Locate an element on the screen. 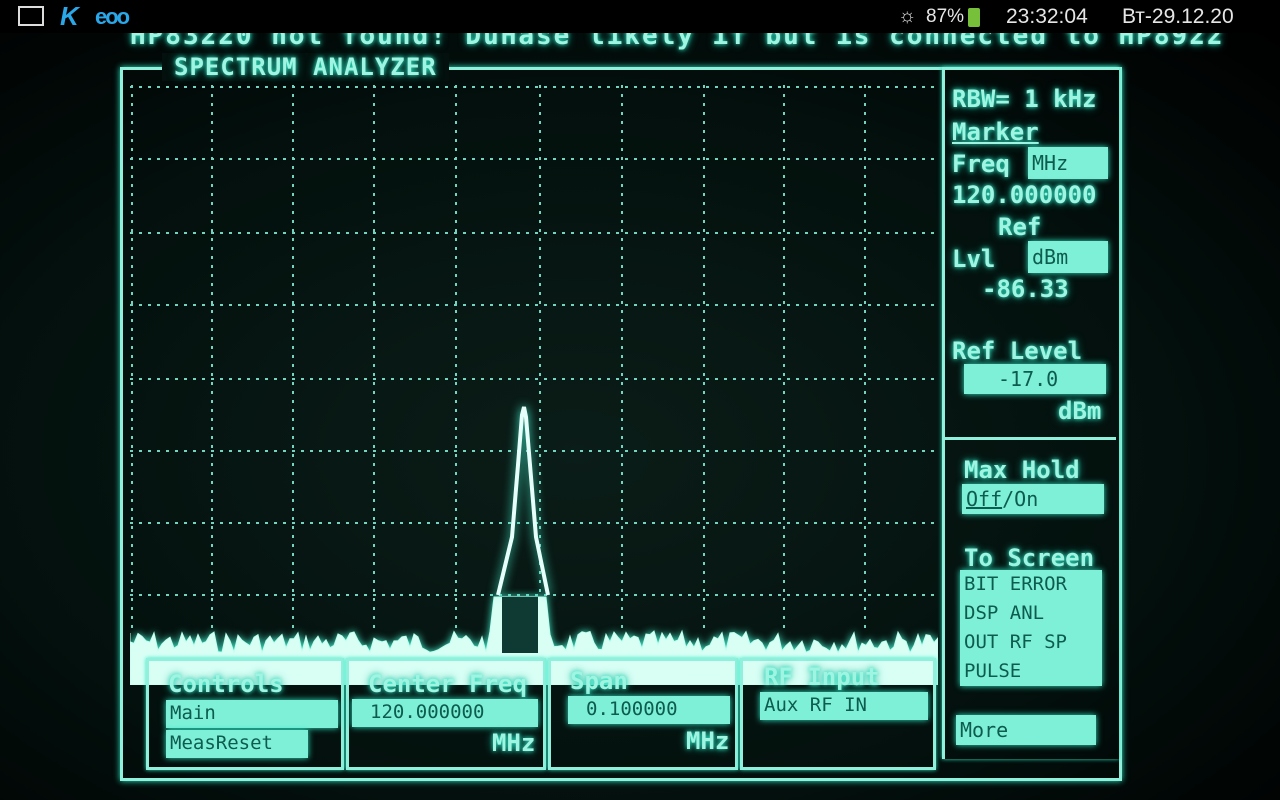 The height and width of the screenshot is (800, 1280). marker-block is located at coordinates (520, 625).